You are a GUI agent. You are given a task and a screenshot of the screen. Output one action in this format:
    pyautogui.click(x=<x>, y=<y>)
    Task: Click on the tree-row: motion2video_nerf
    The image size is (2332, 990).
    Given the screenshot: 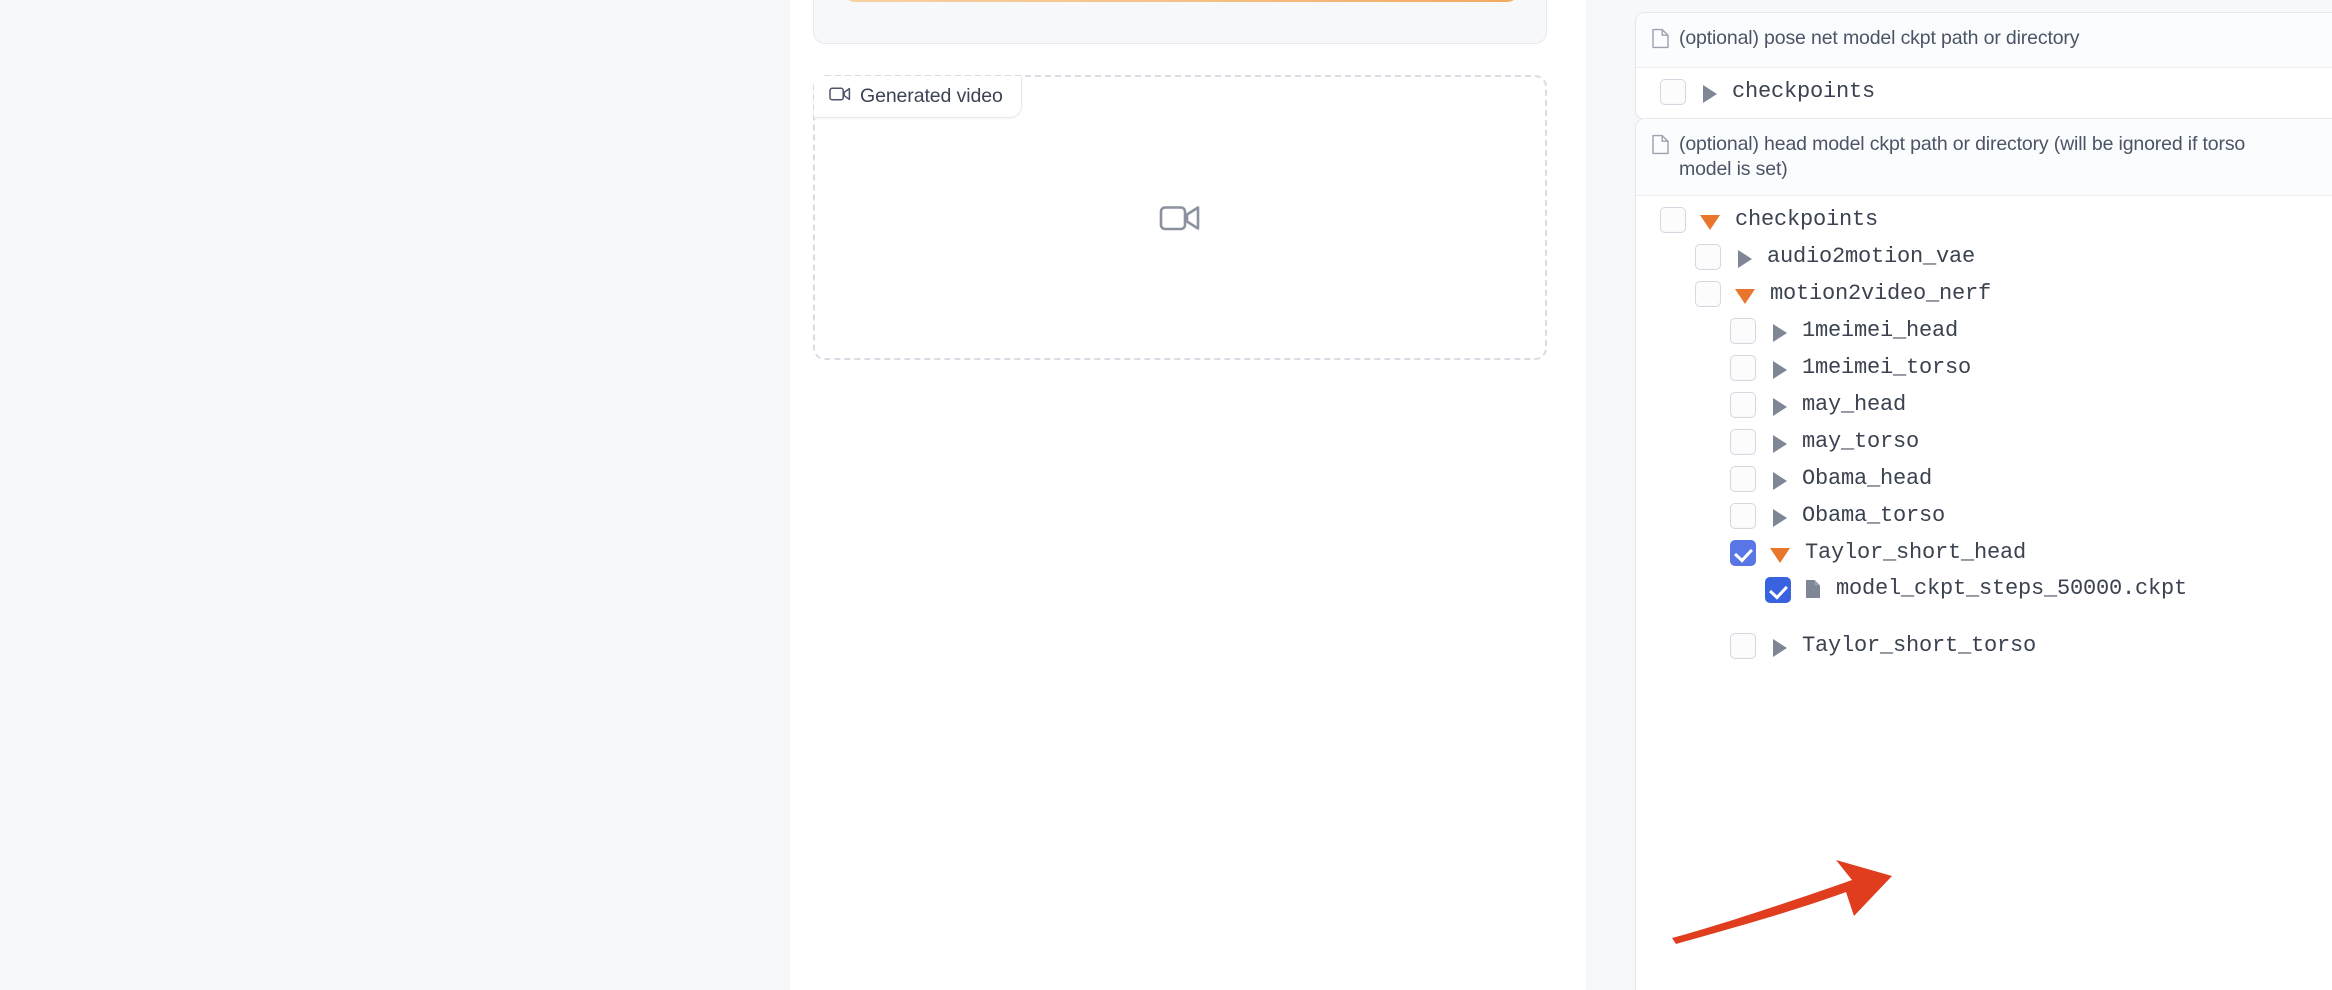 What is the action you would take?
    pyautogui.click(x=1984, y=294)
    